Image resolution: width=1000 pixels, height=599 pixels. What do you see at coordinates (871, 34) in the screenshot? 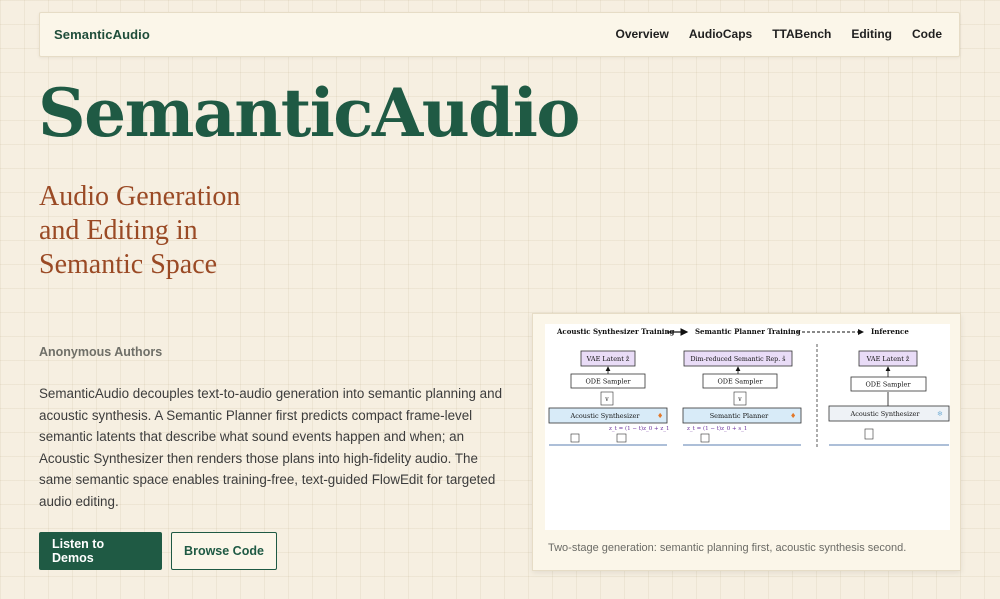
I see `nav-link-editing: Editing` at bounding box center [871, 34].